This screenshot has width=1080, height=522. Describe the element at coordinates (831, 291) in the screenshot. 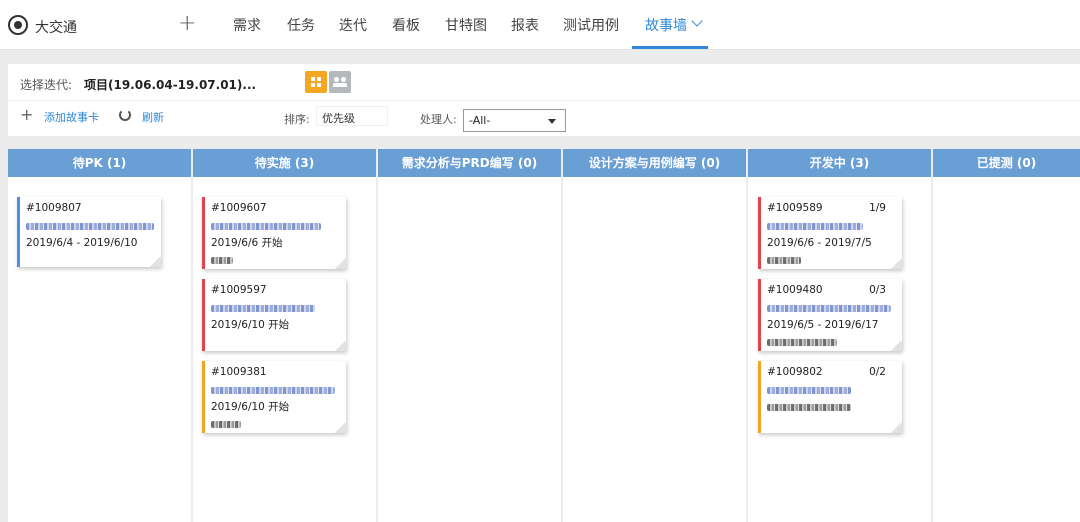

I see `card-id-row: #1009480 0/3` at that location.